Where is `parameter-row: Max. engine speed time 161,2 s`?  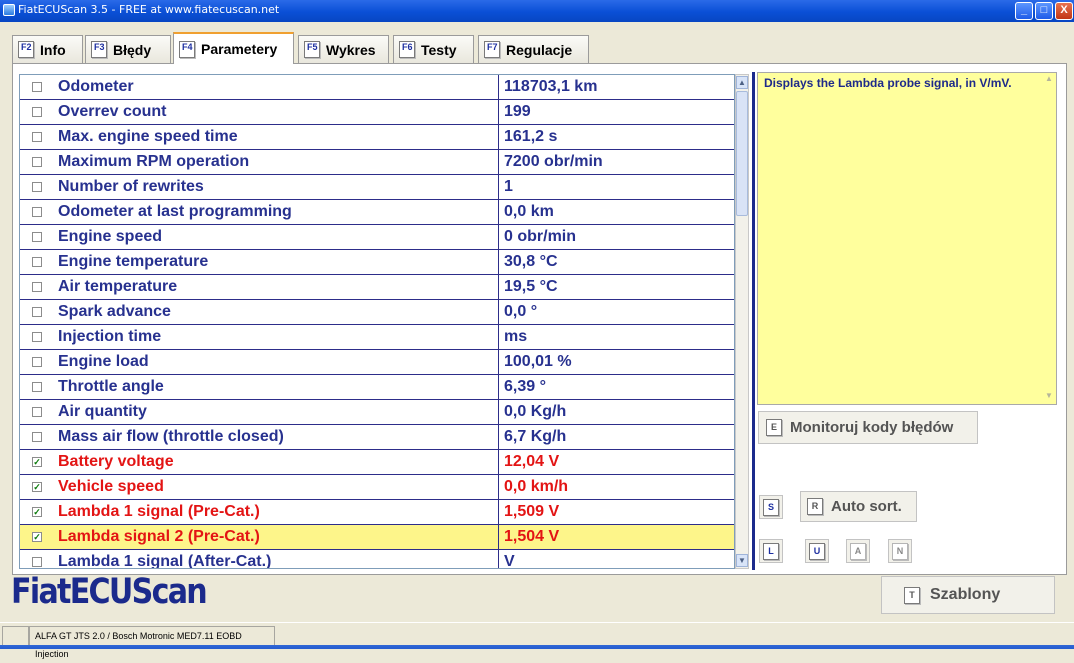 parameter-row: Max. engine speed time 161,2 s is located at coordinates (377, 137).